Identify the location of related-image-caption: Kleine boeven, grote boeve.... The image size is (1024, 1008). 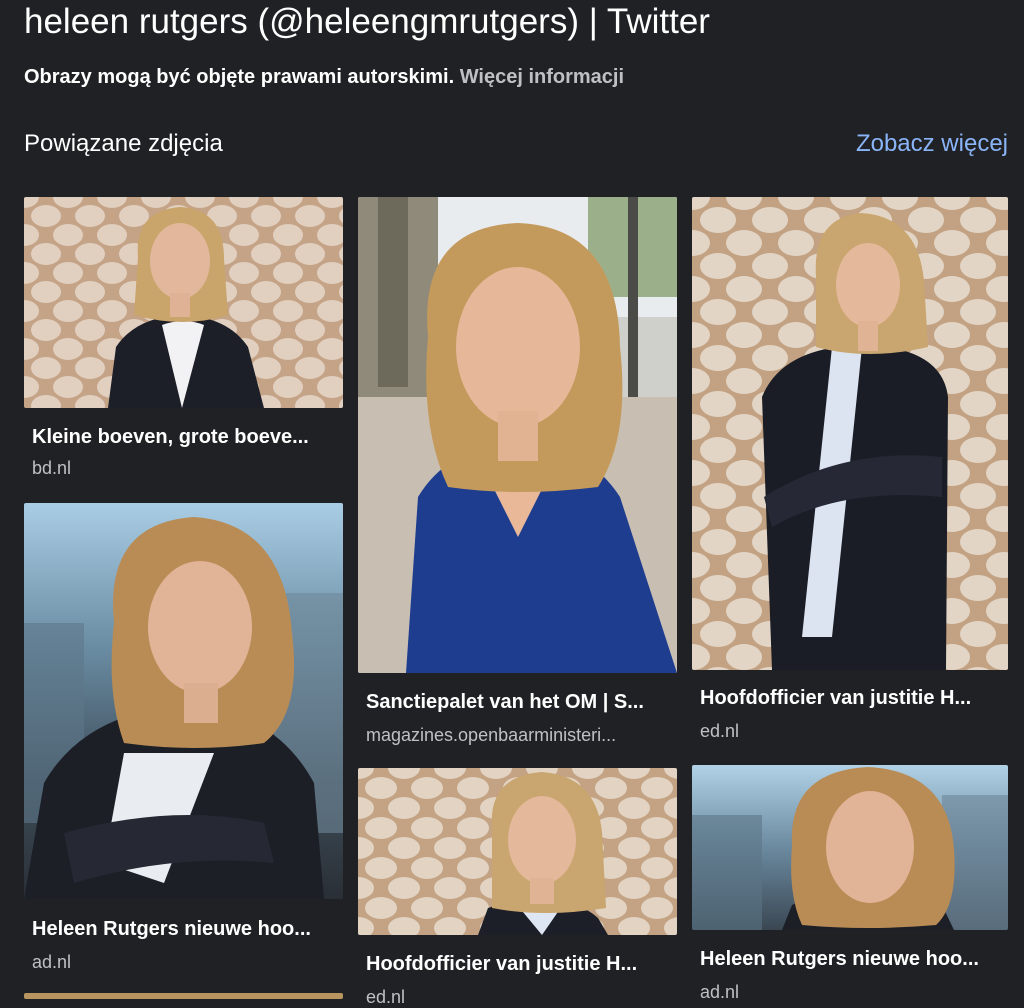
(183, 437).